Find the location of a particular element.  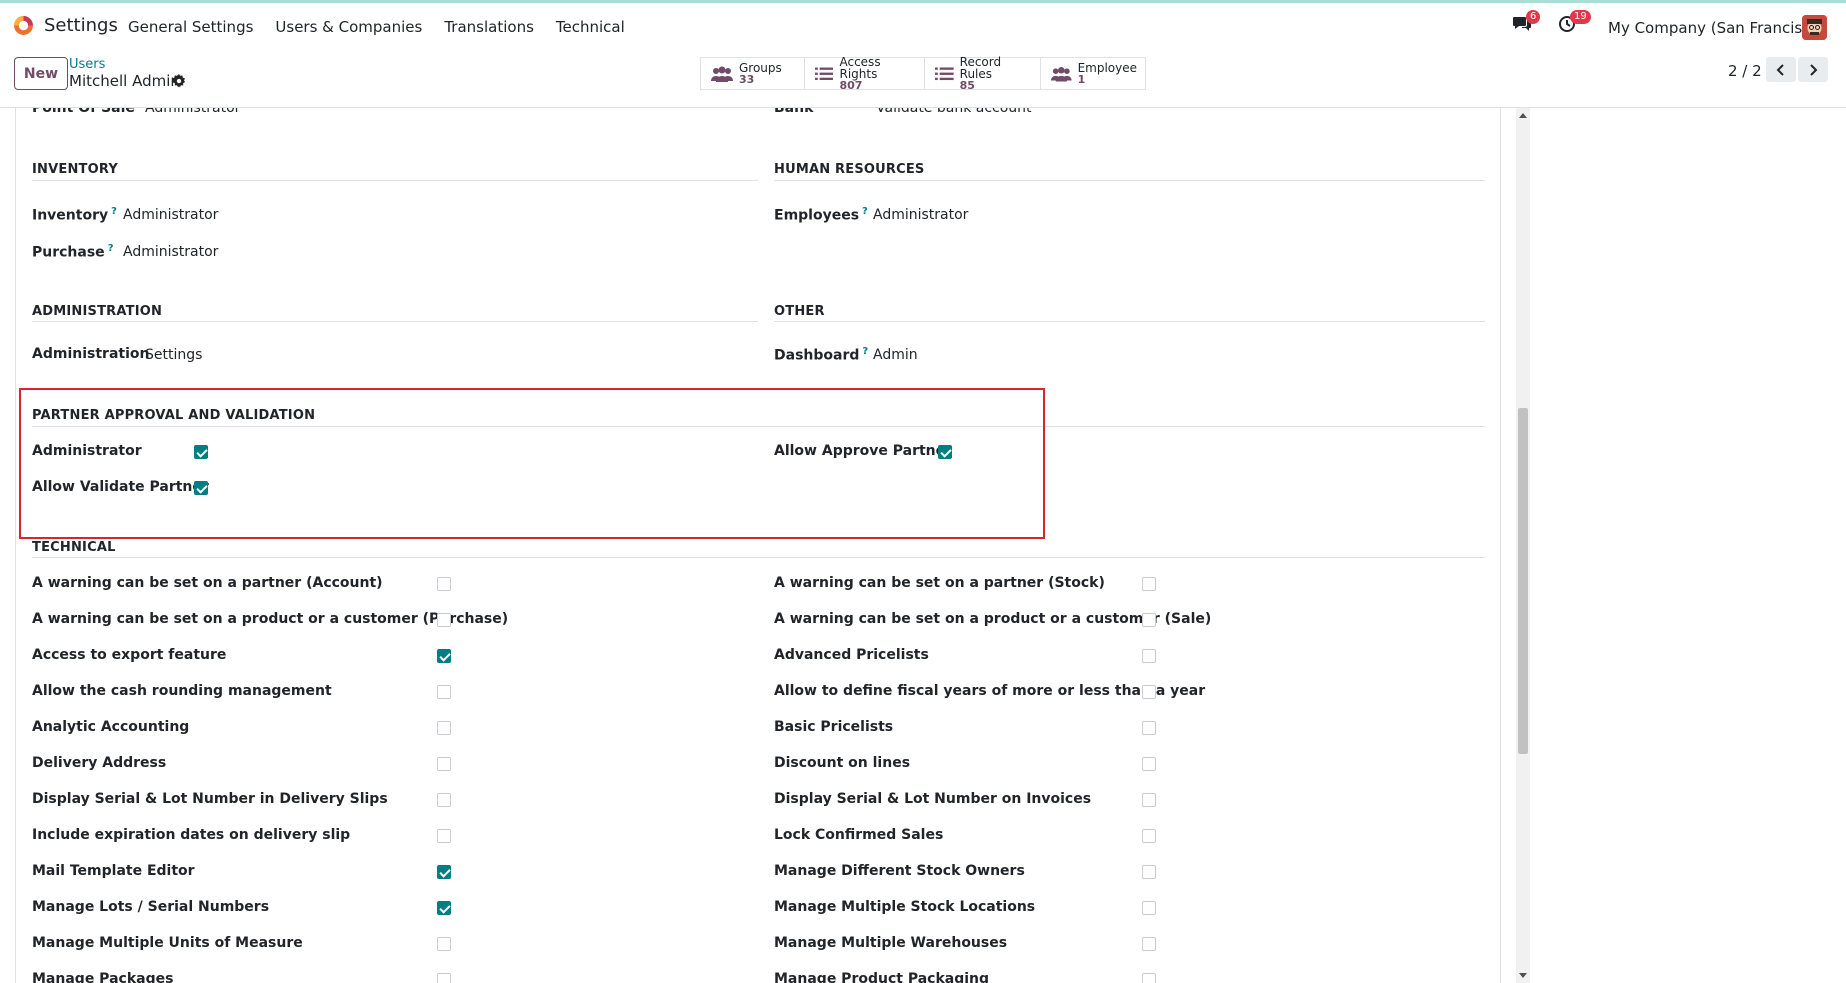

pager-previous-button is located at coordinates (1781, 69).